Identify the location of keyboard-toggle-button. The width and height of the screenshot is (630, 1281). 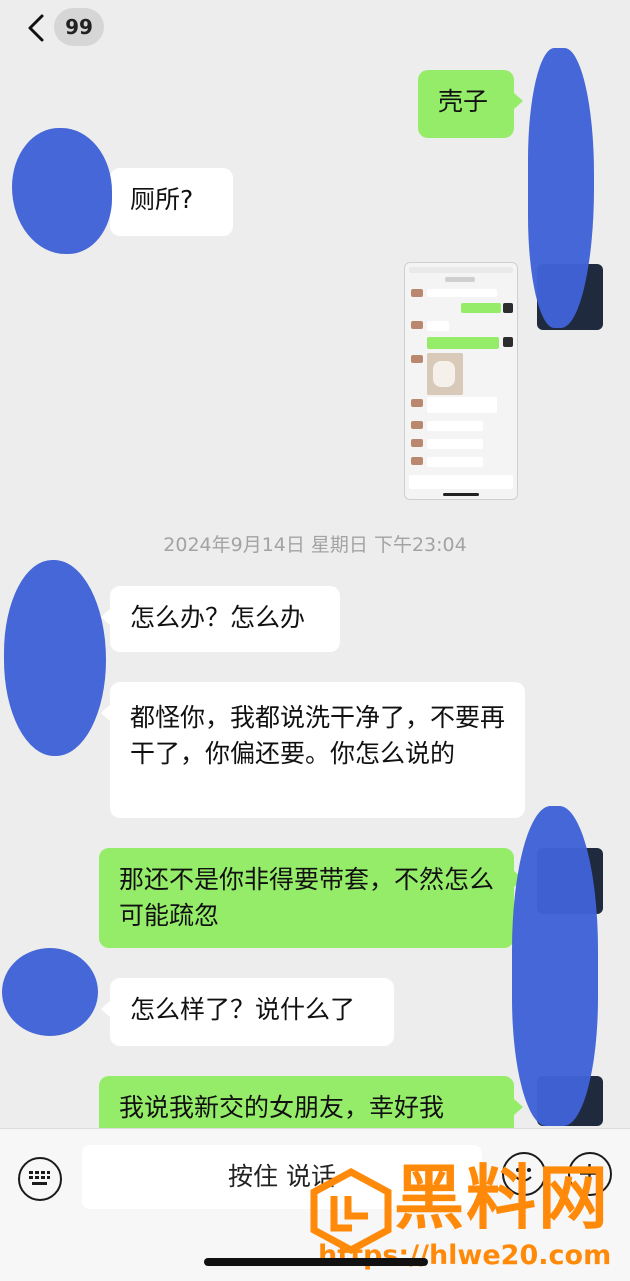
(40, 1179).